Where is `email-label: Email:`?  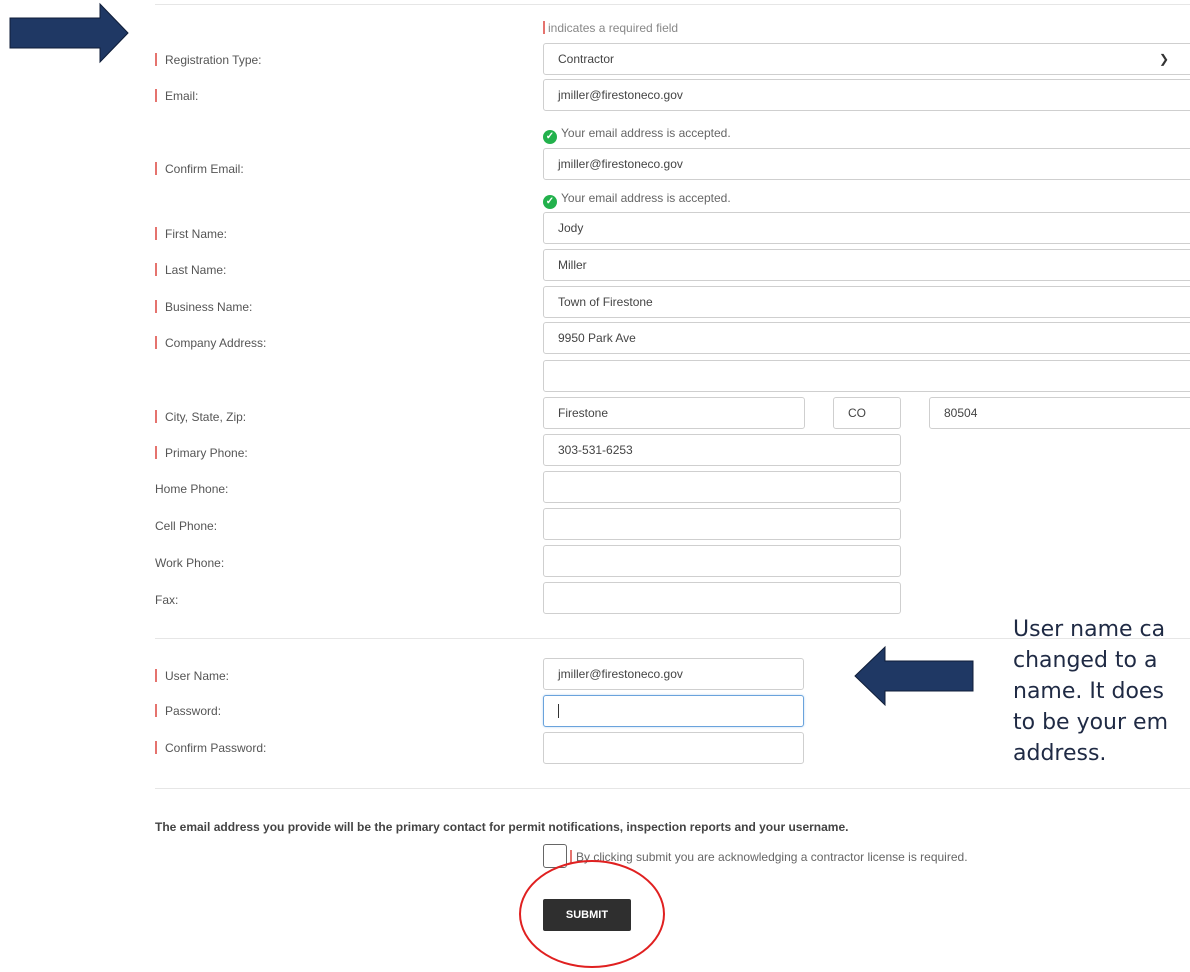 email-label: Email: is located at coordinates (176, 96).